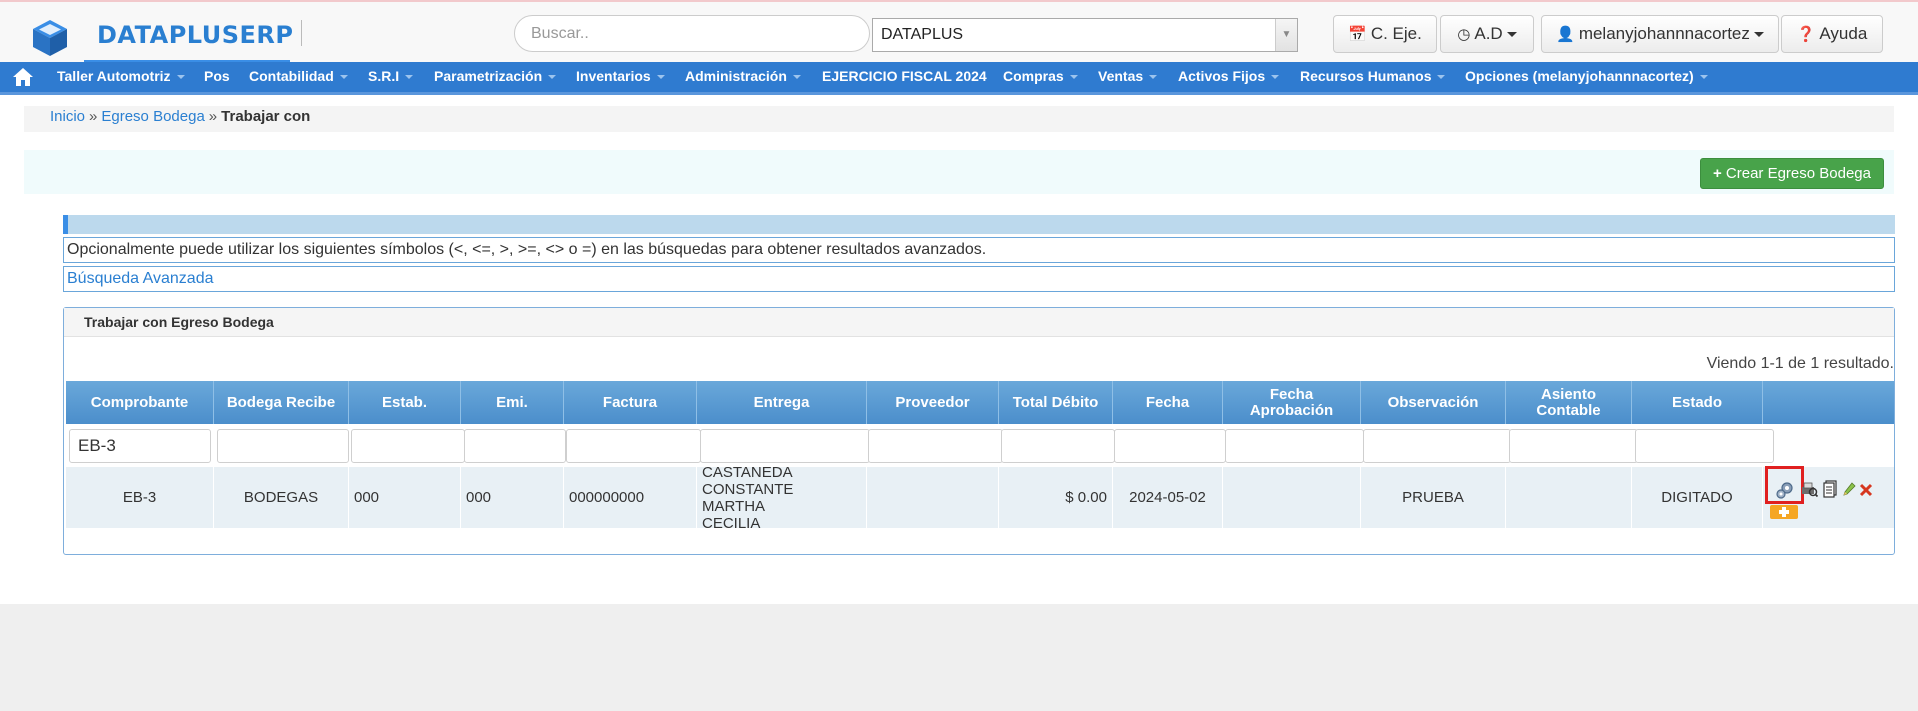  Describe the element at coordinates (1660, 34) in the screenshot. I see `user-menu-button: 👤 melanyjohannnacortez` at that location.